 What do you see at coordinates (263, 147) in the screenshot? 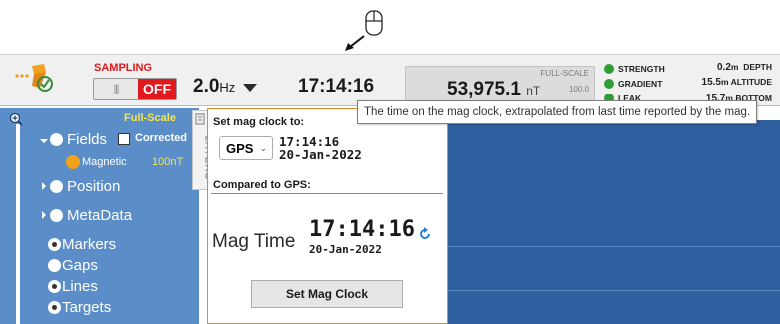
I see `chevron-down-icon: ⌄` at bounding box center [263, 147].